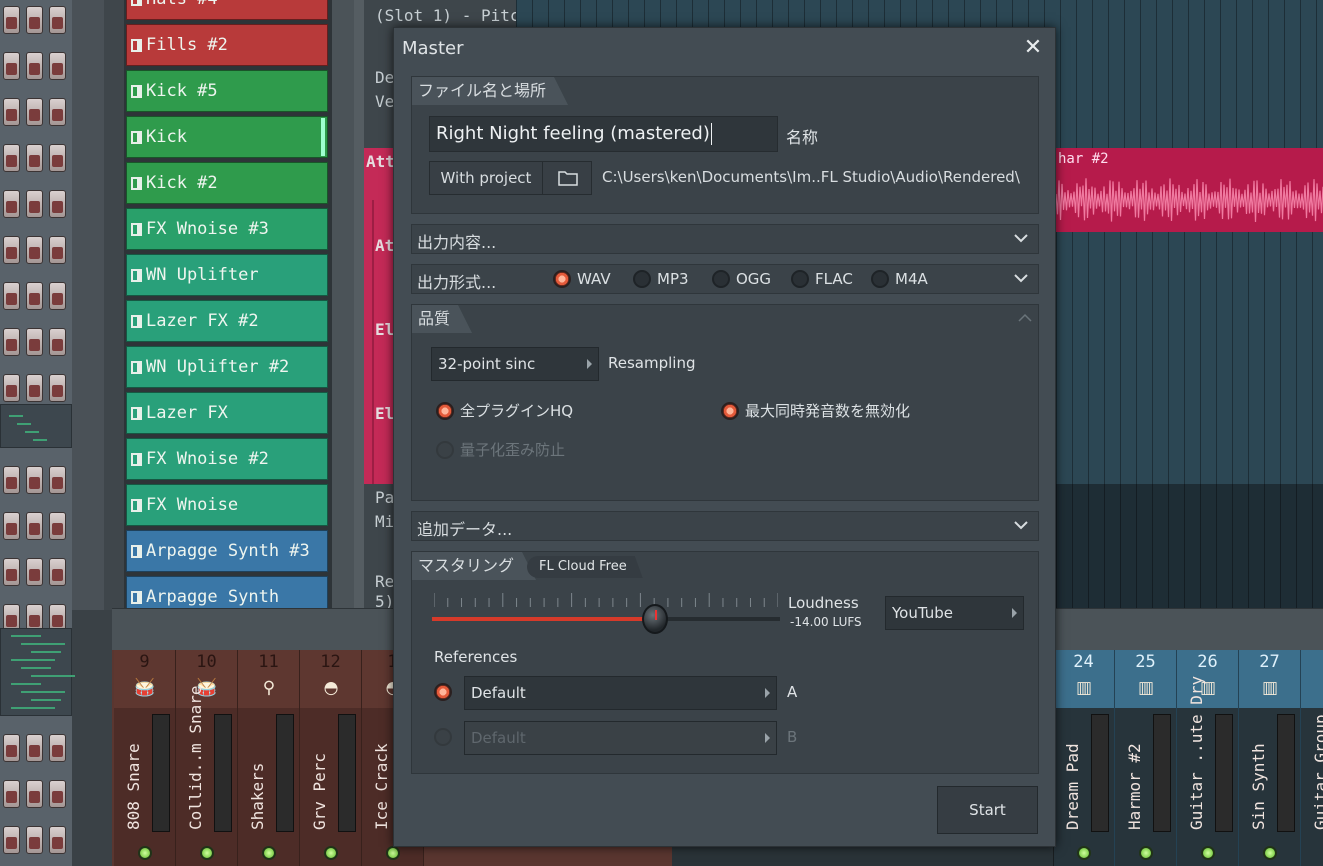  I want to click on mixer-track: 12 ◓ Grv Perc, so click(331, 758).